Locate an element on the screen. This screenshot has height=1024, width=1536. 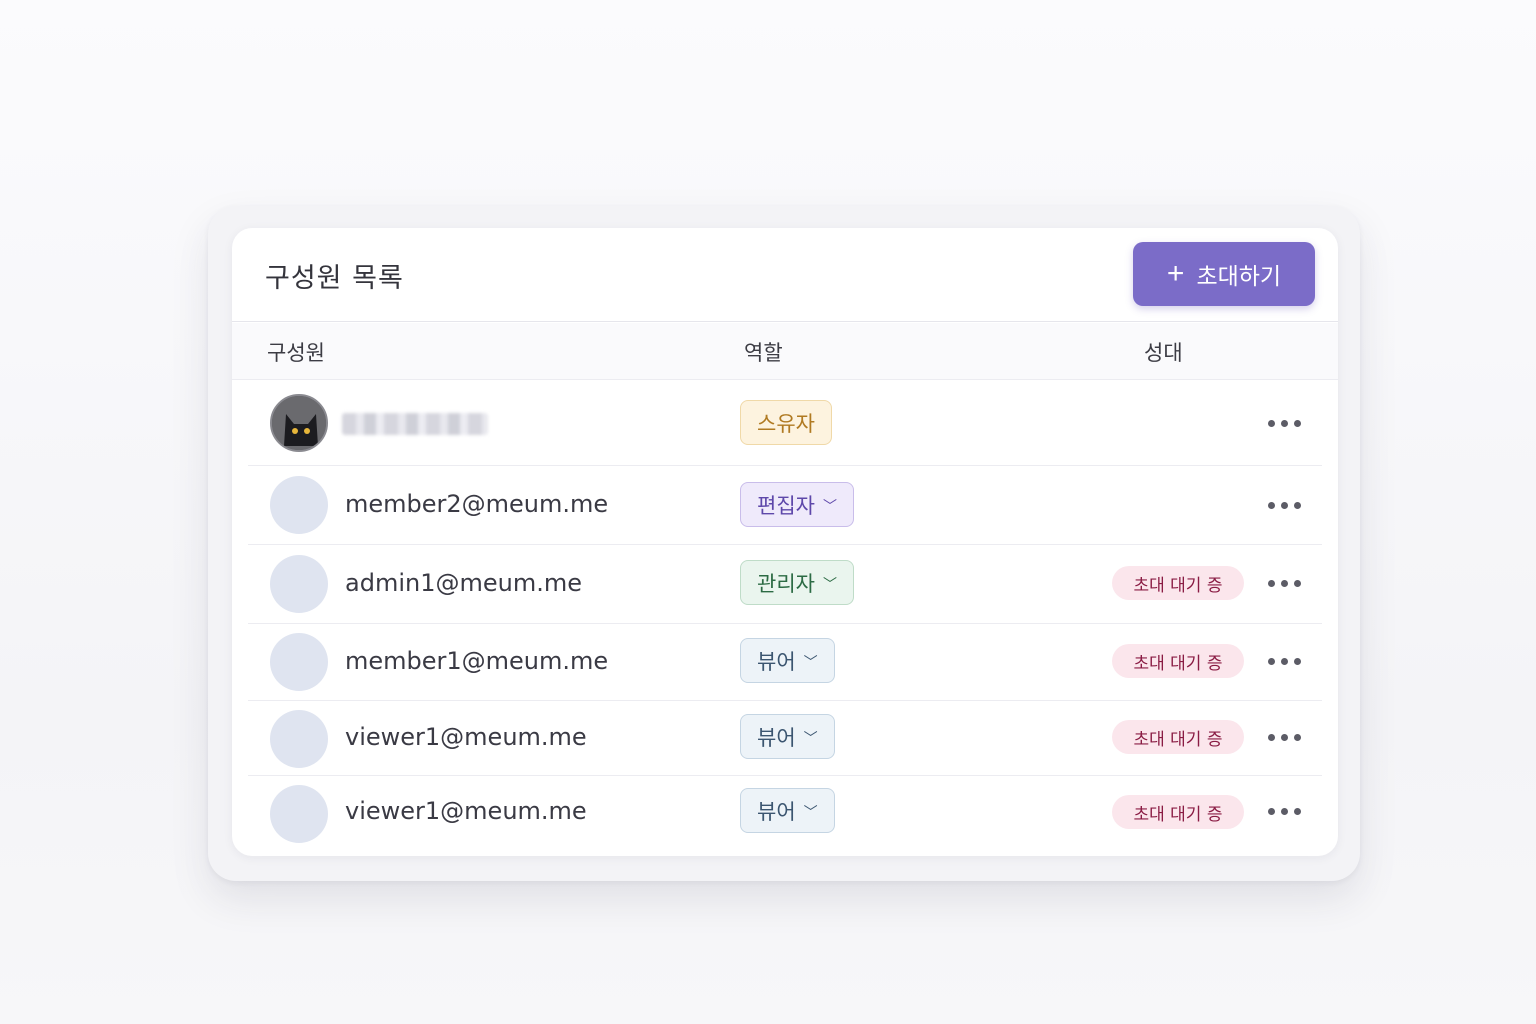
cat-icon is located at coordinates (299, 423).